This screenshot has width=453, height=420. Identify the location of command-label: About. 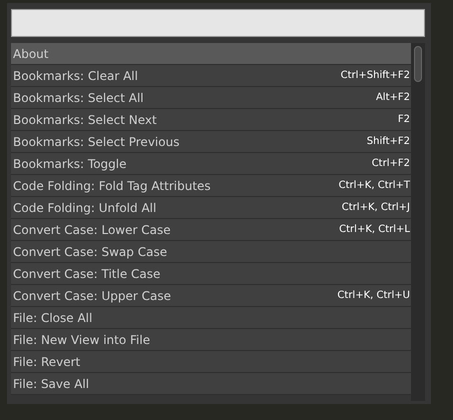
(30, 54).